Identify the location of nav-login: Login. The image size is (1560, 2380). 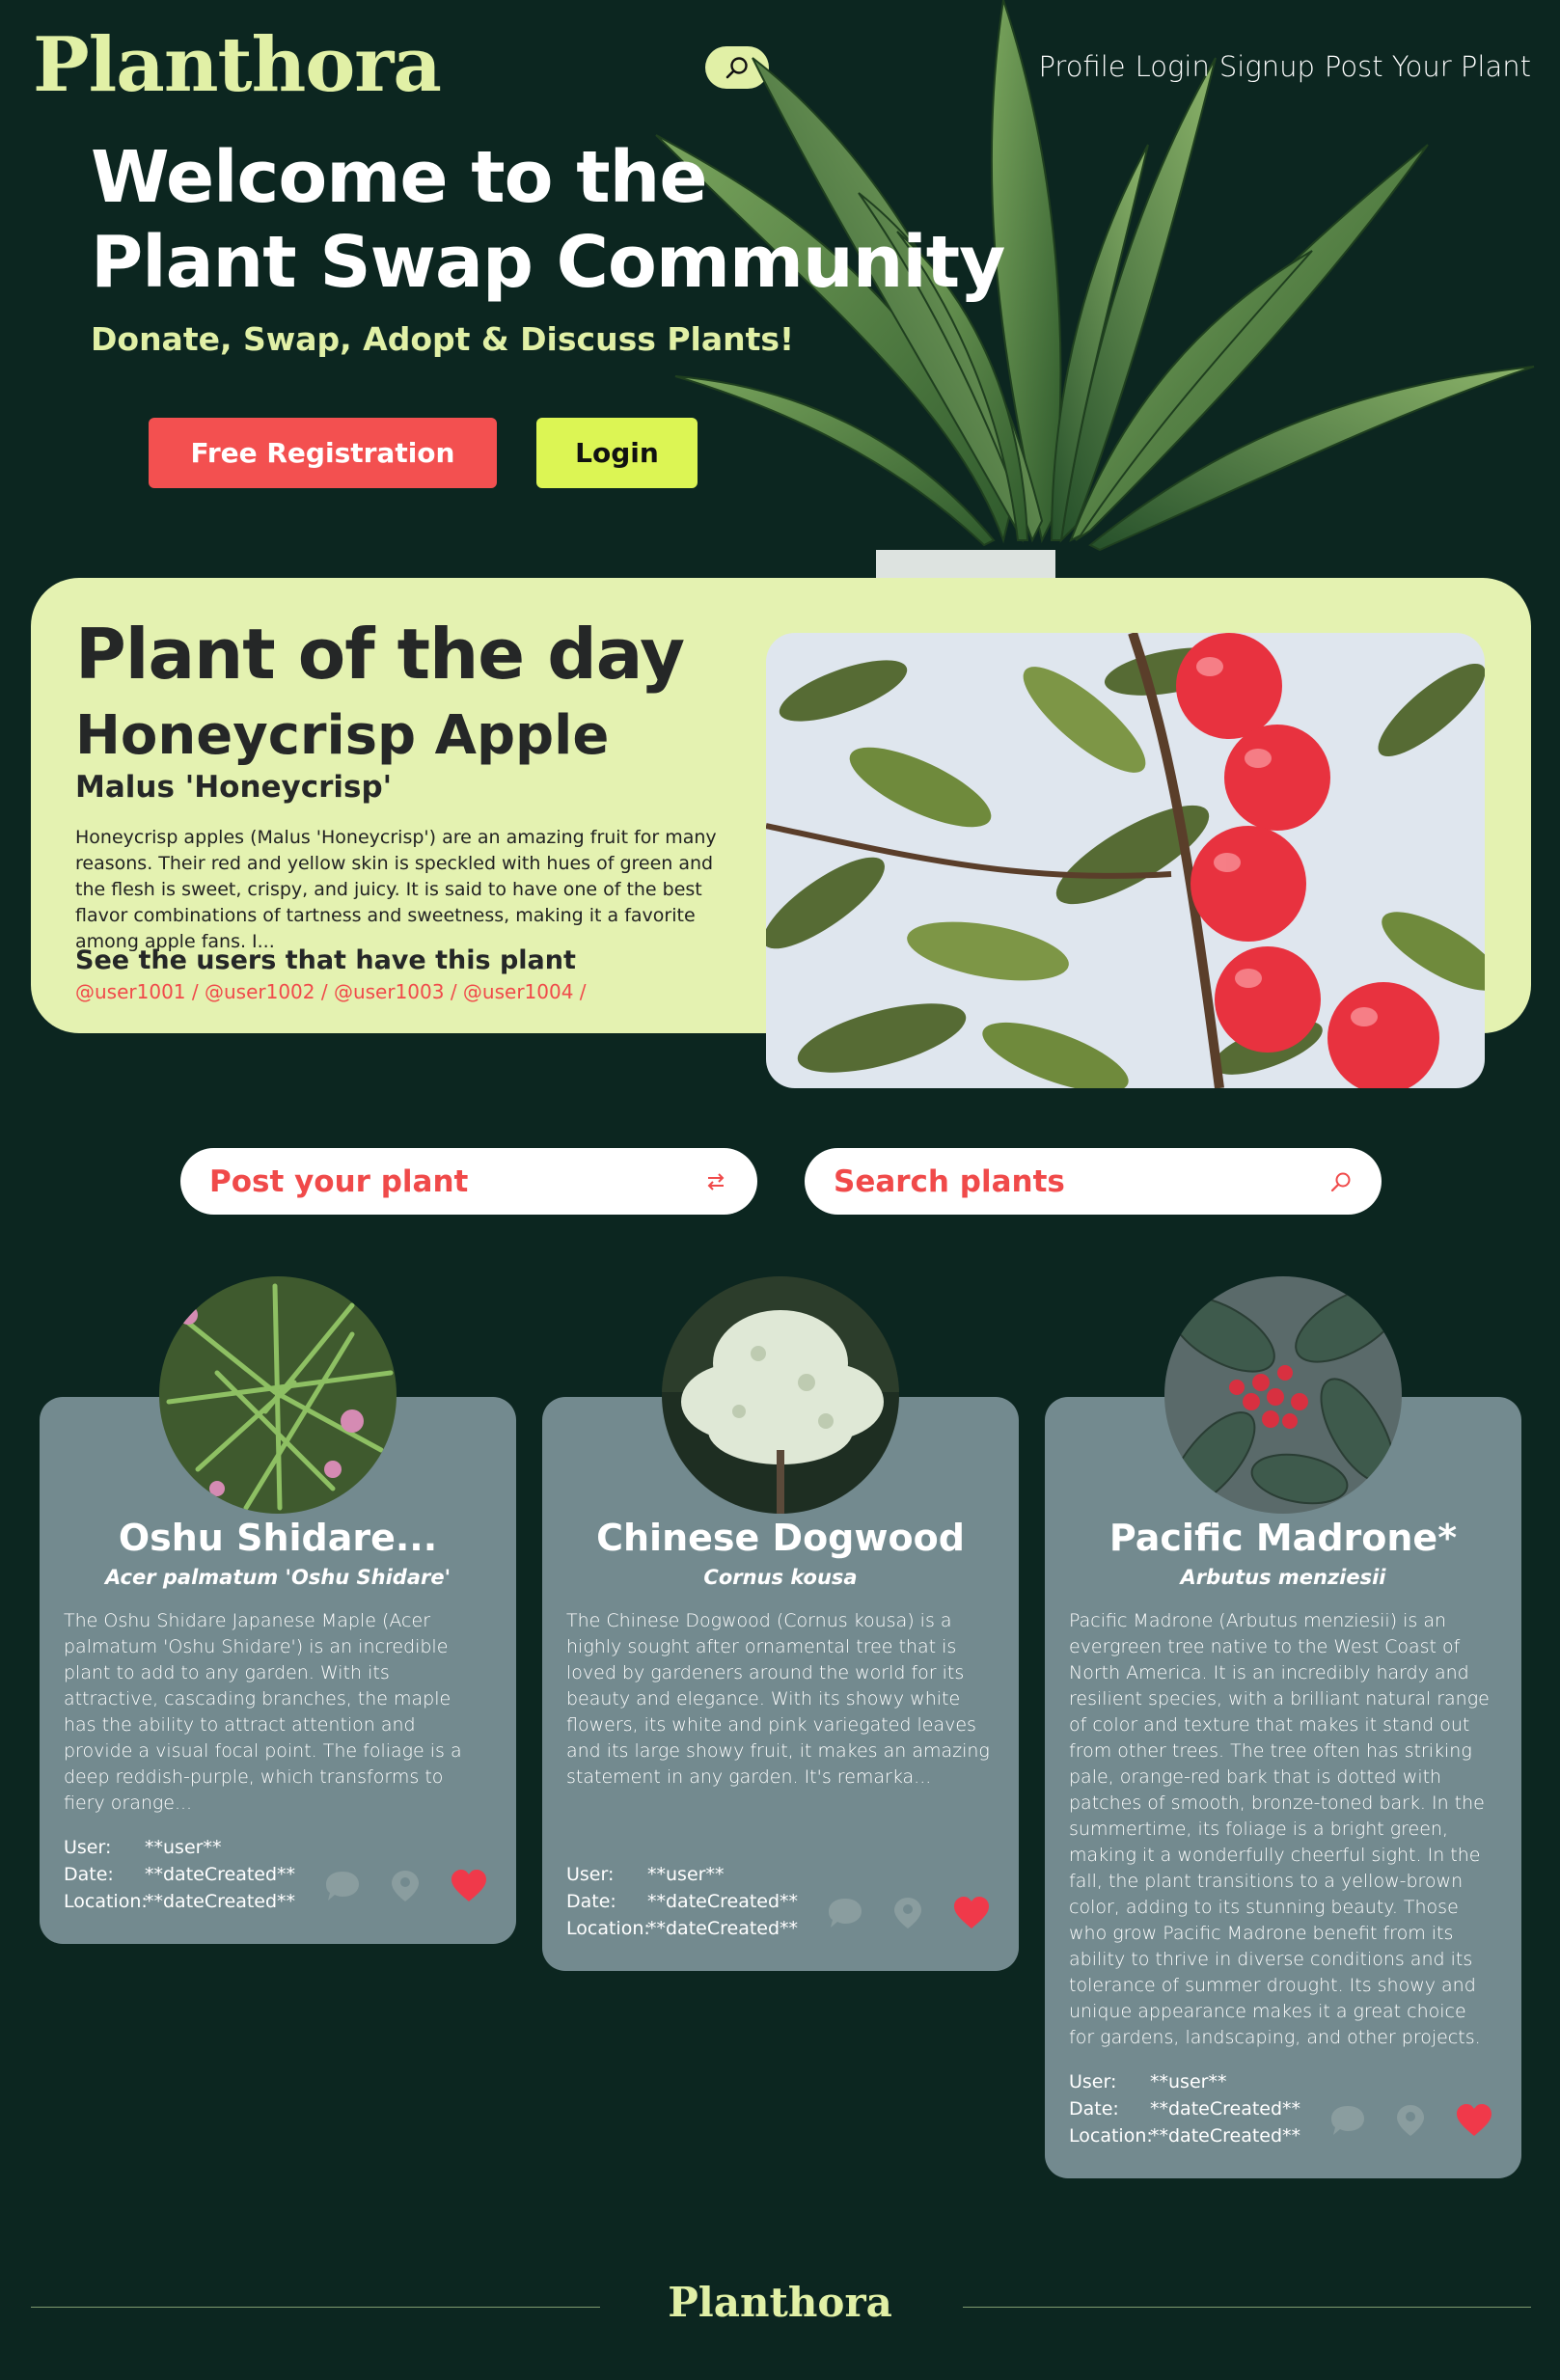
(1173, 66).